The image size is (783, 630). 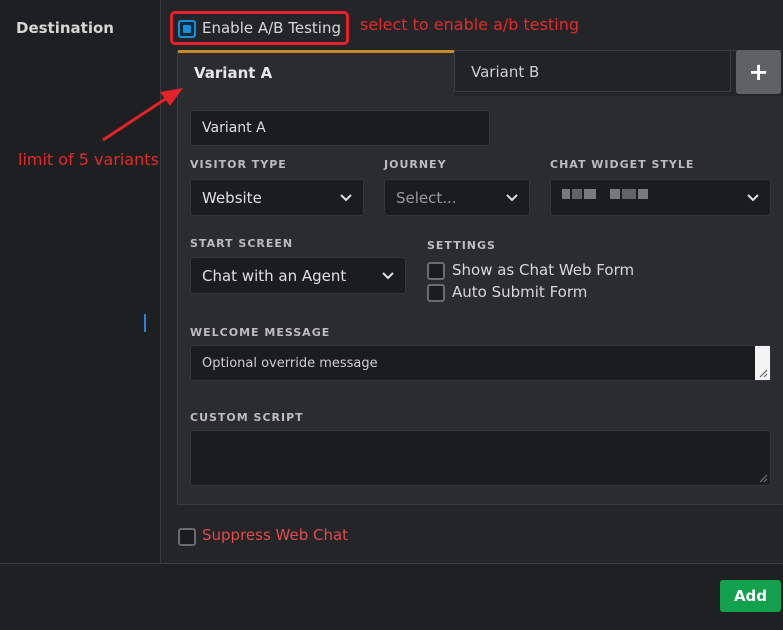 What do you see at coordinates (519, 292) in the screenshot?
I see `auto-submit-form-label: Auto Submit Form` at bounding box center [519, 292].